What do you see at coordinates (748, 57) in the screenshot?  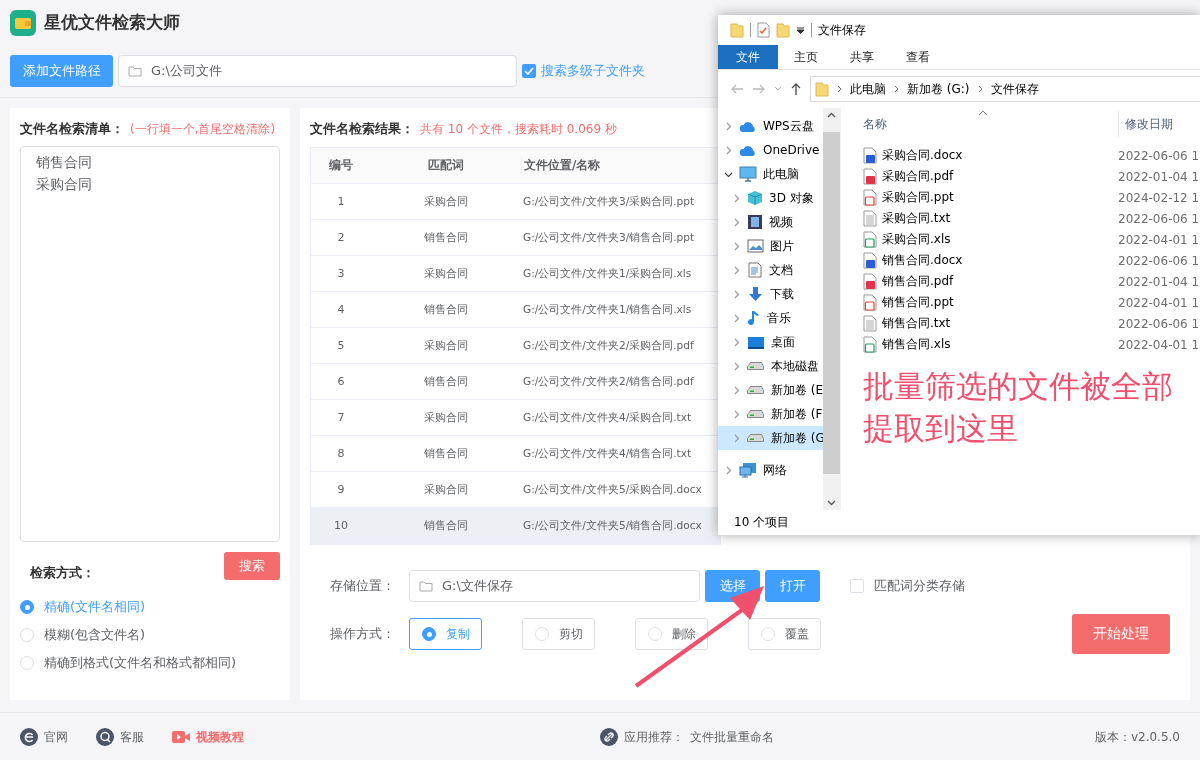 I see `ribbon-tab: 文件` at bounding box center [748, 57].